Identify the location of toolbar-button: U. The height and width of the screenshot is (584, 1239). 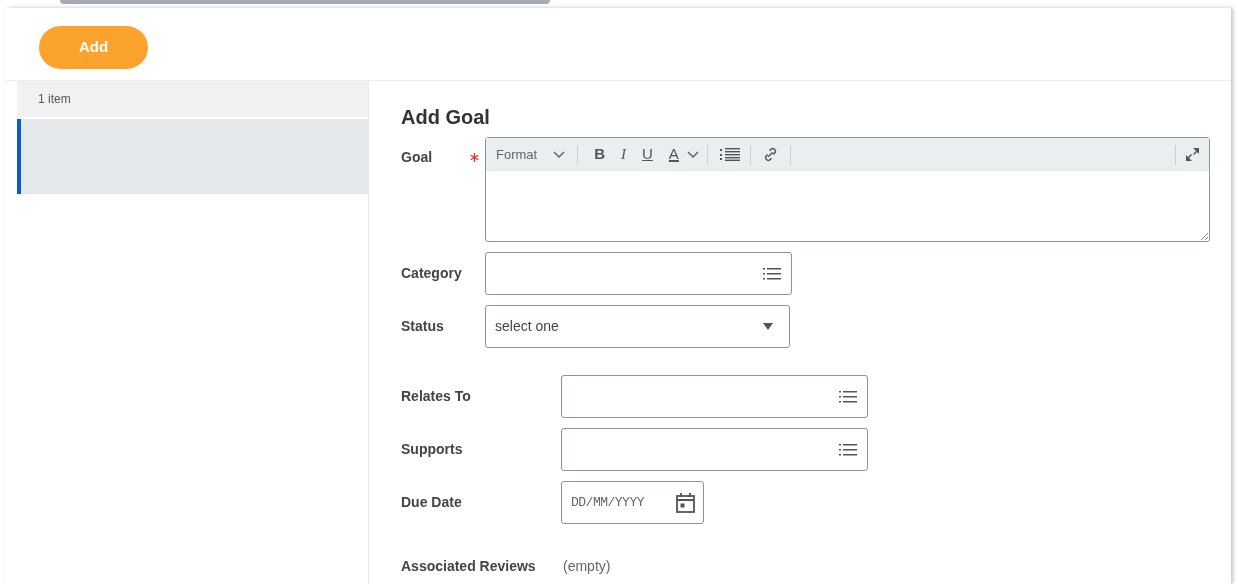
(647, 154).